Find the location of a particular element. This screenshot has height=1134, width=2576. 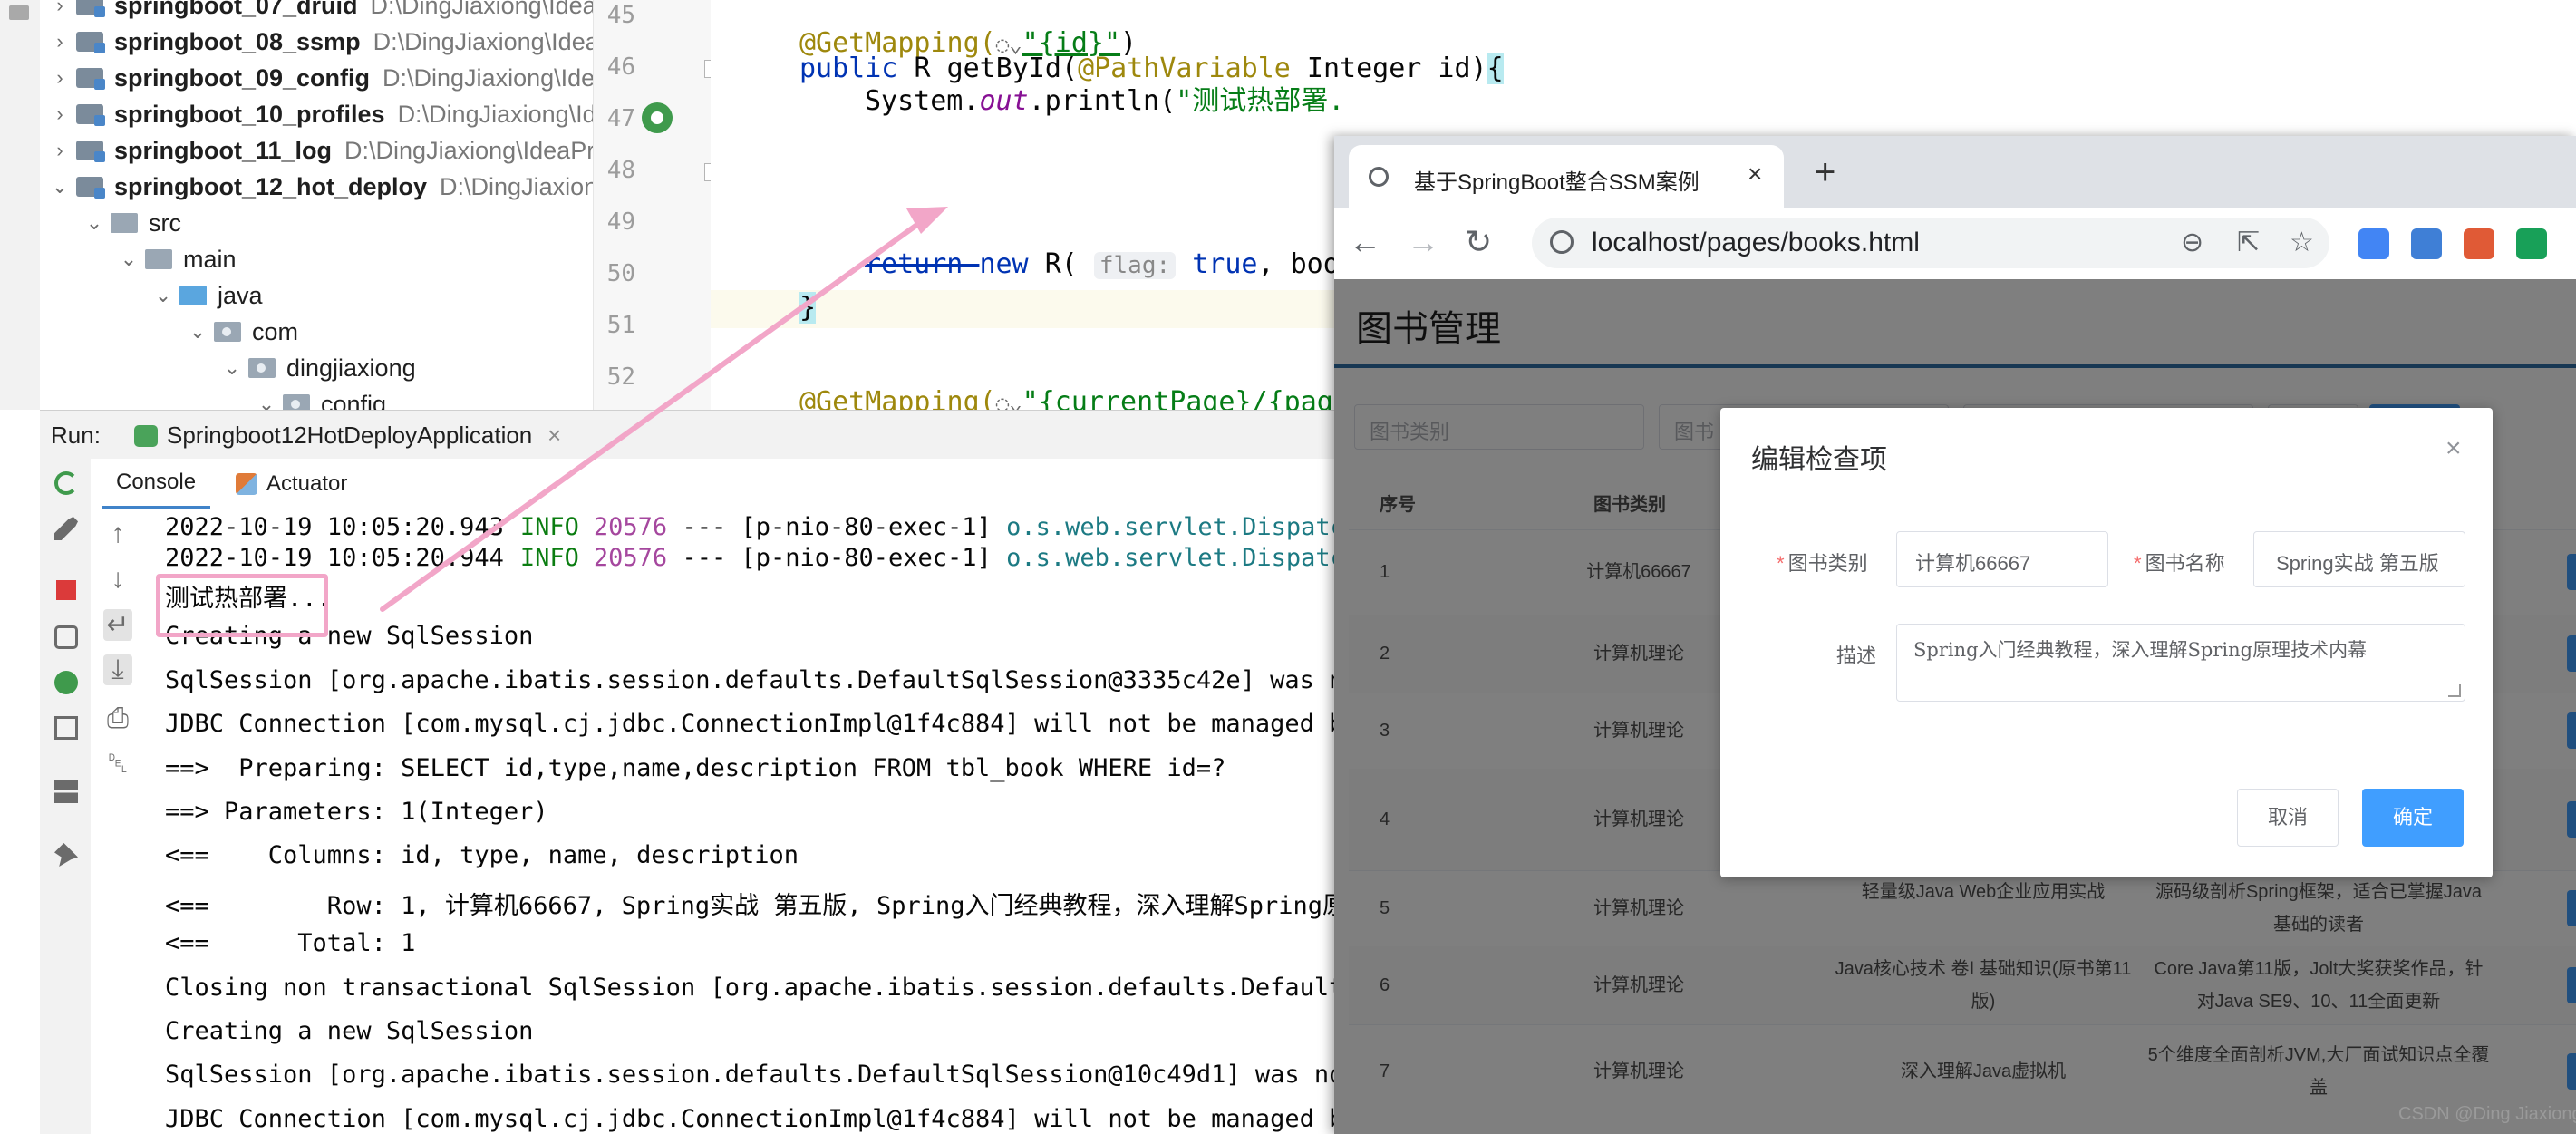

tree-item-label: springboot_10_profiles is located at coordinates (249, 114).